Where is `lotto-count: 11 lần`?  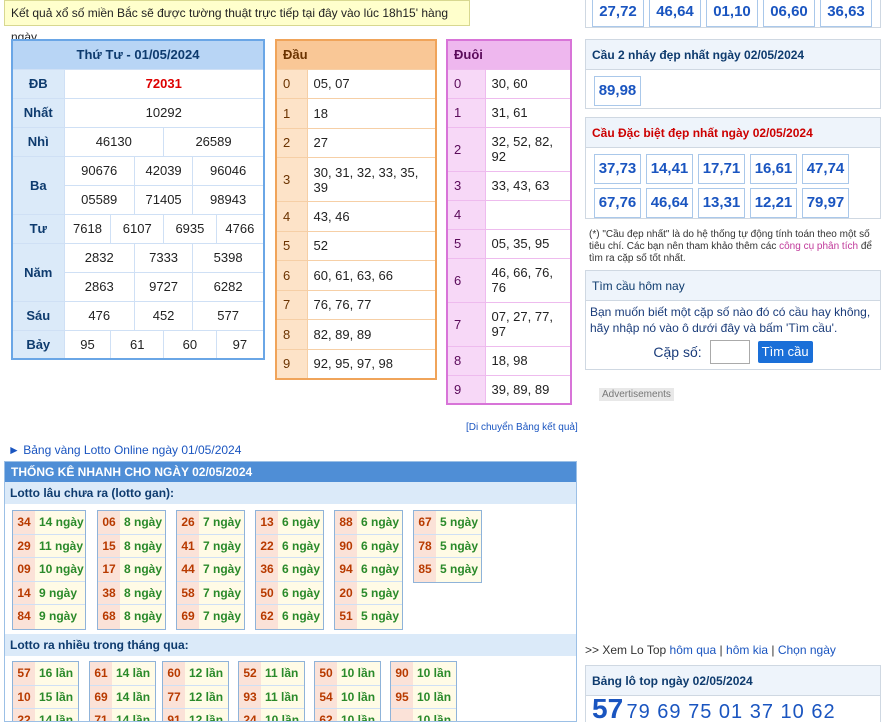
lotto-count: 11 lần is located at coordinates (282, 673).